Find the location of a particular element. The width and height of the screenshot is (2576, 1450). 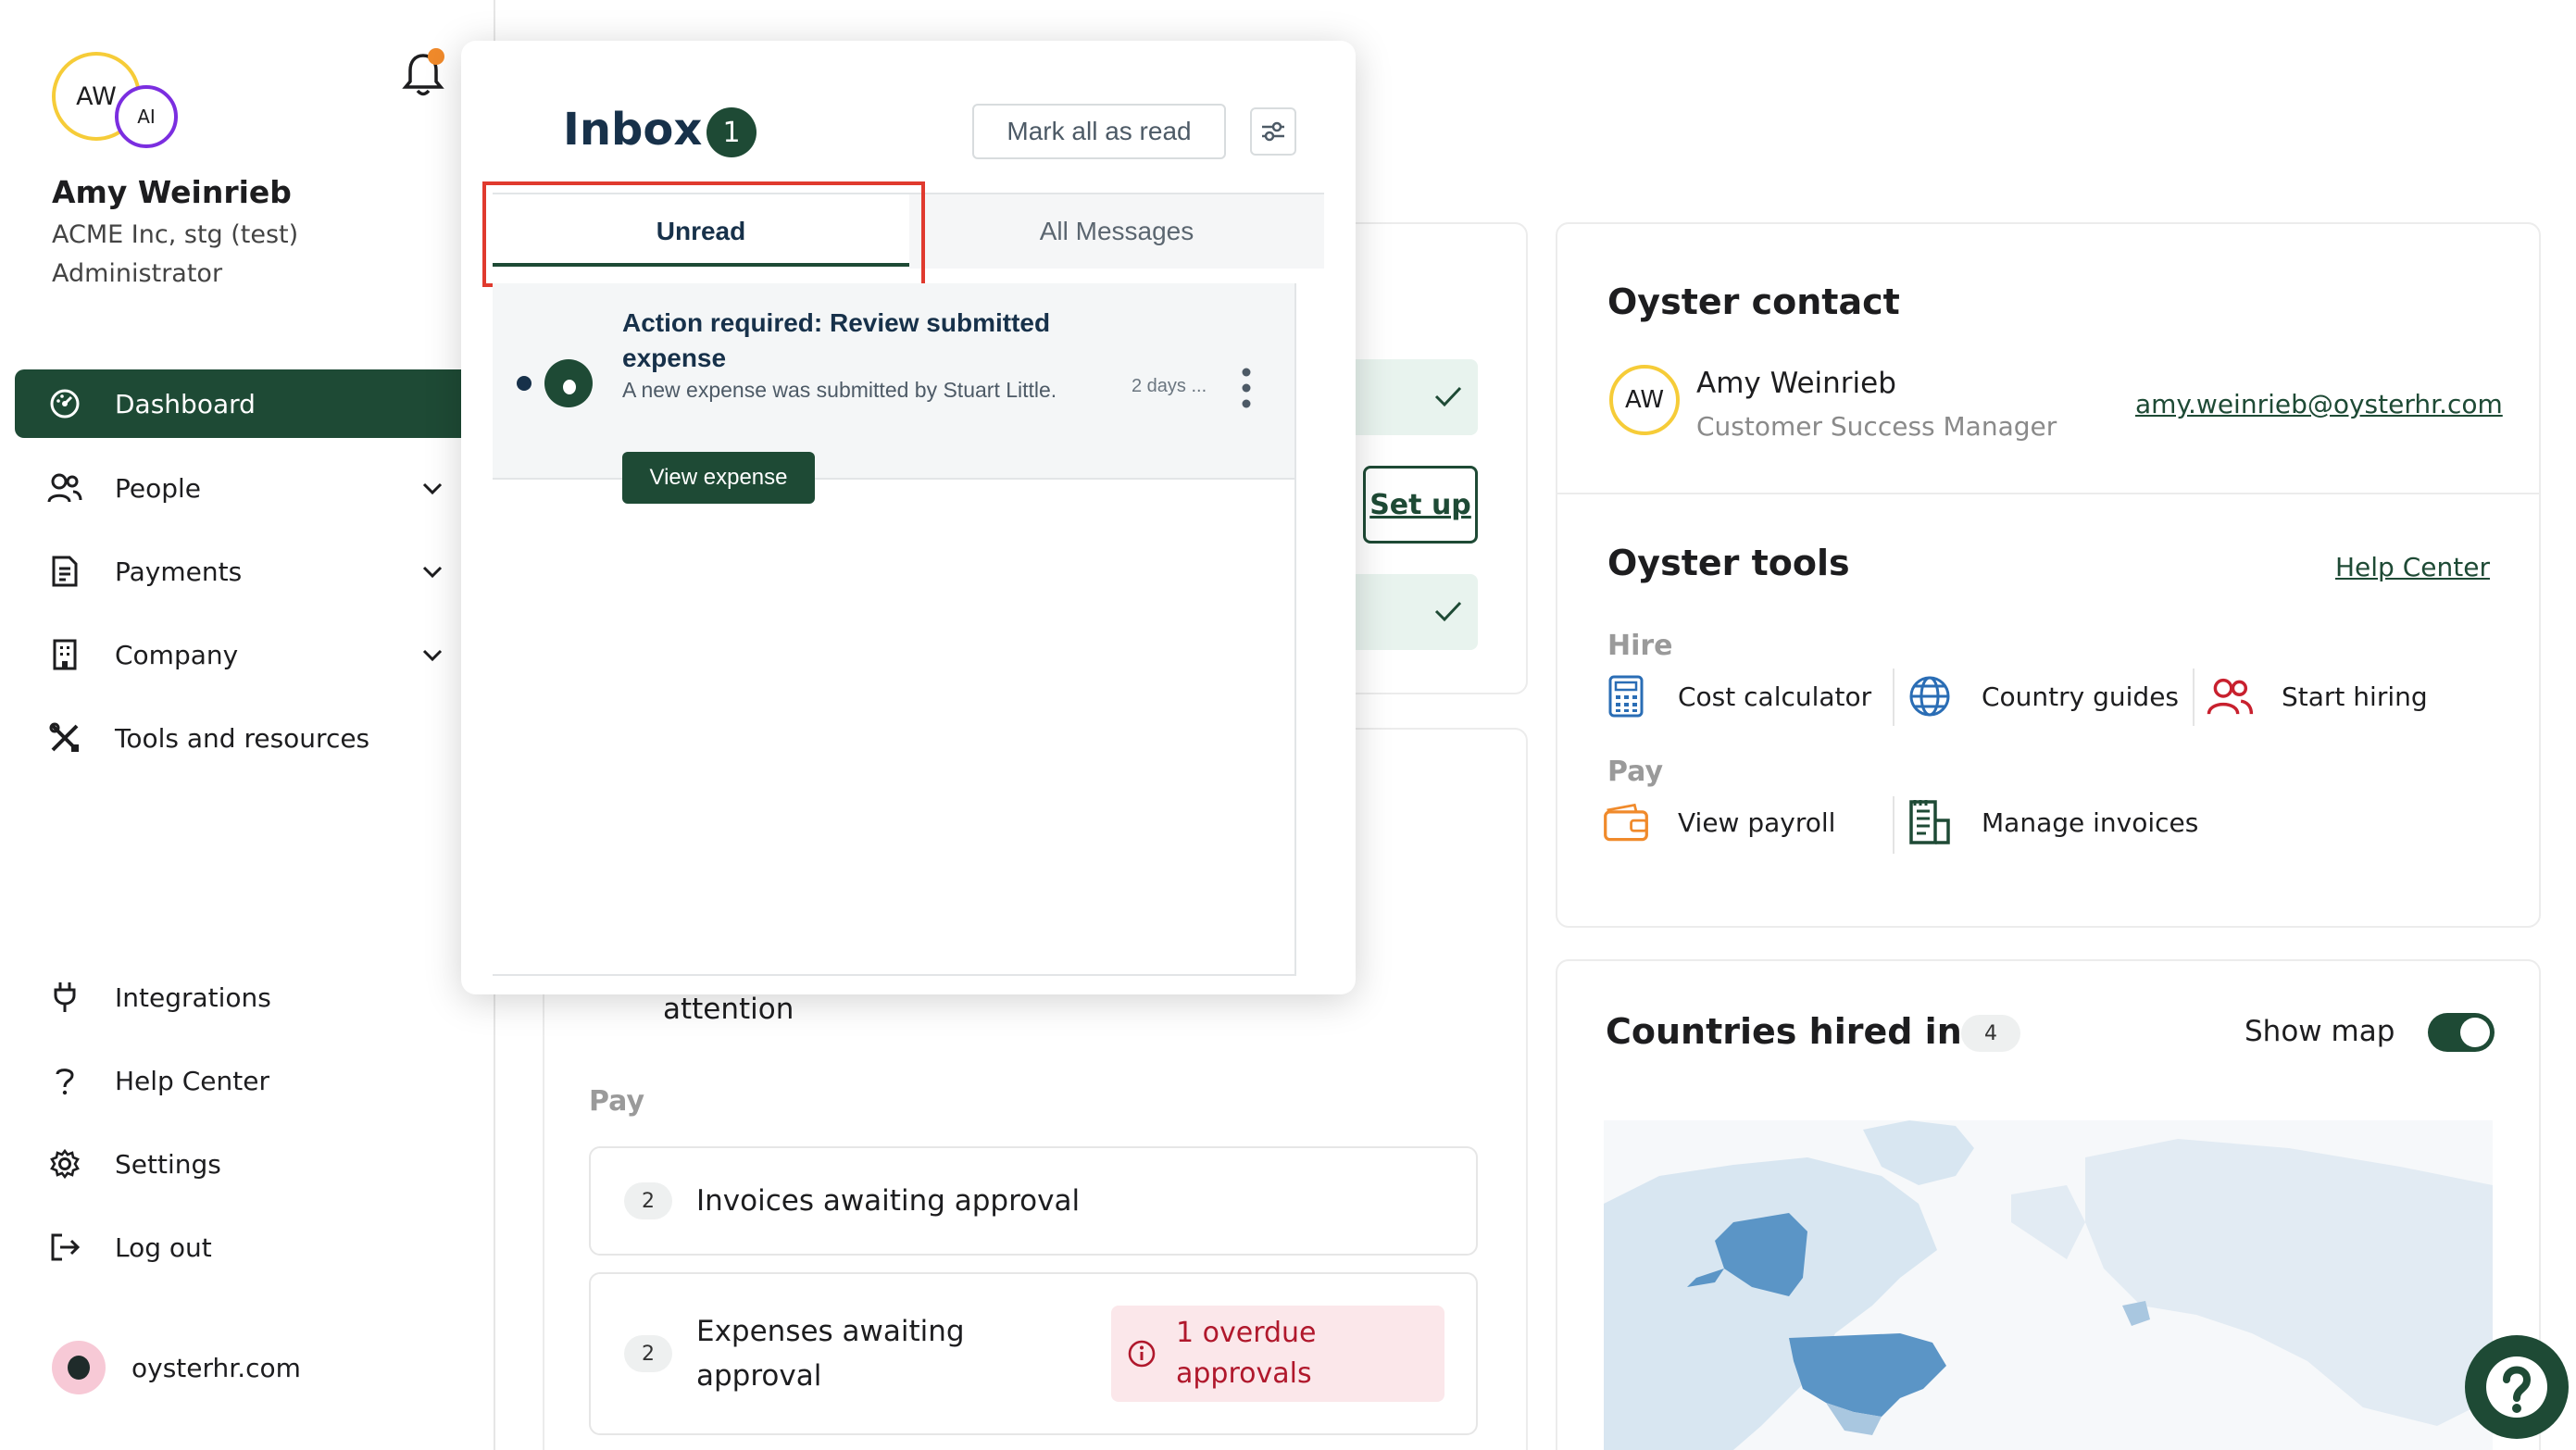

site-link: oysterhr.com is located at coordinates (176, 1367).